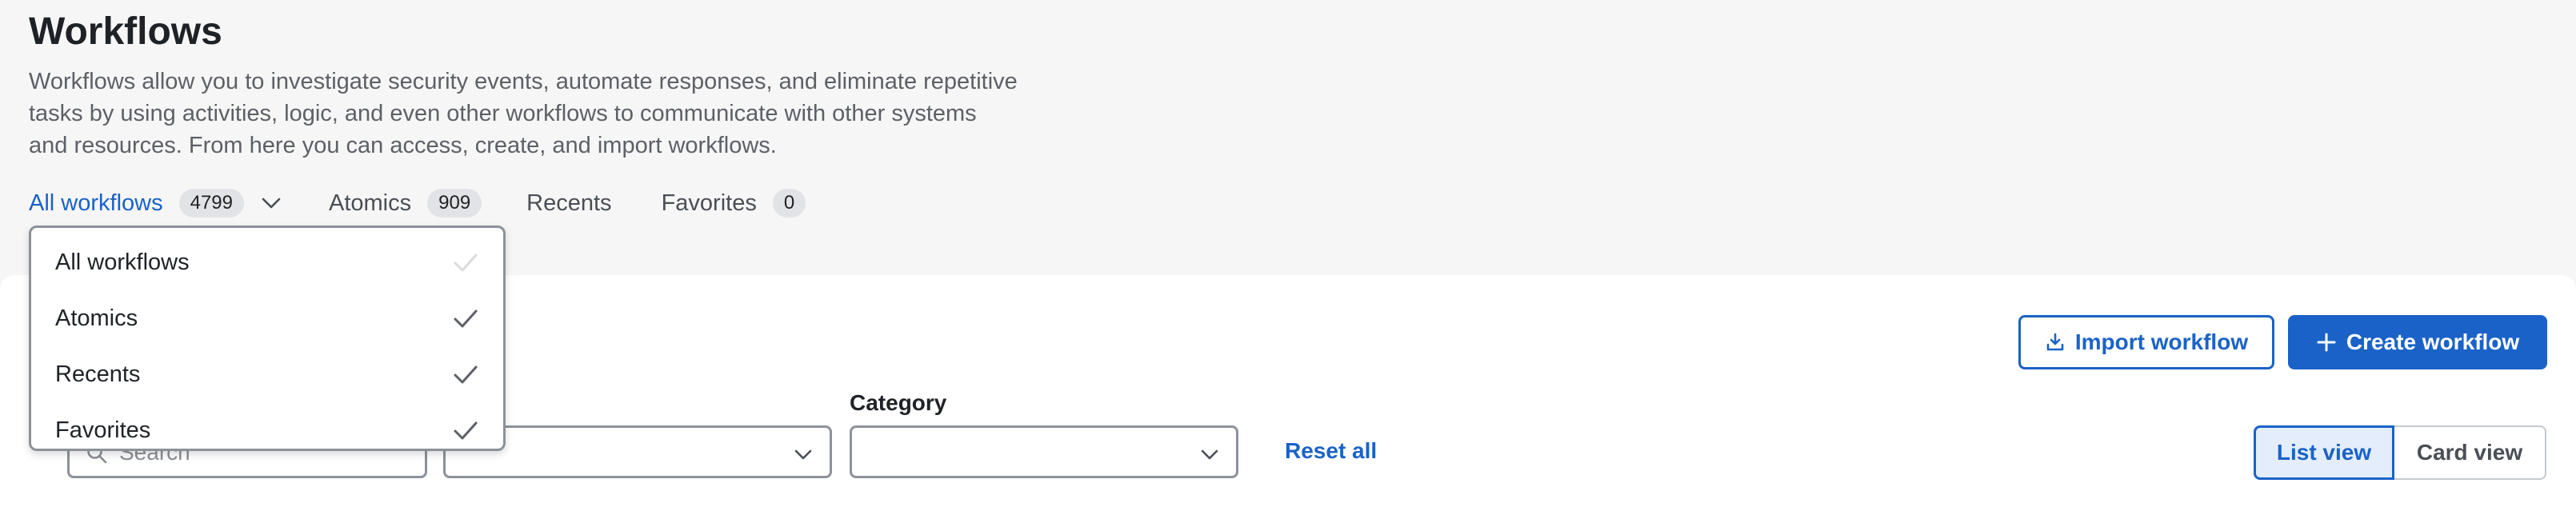  Describe the element at coordinates (370, 203) in the screenshot. I see `tab-label: Atomics` at that location.